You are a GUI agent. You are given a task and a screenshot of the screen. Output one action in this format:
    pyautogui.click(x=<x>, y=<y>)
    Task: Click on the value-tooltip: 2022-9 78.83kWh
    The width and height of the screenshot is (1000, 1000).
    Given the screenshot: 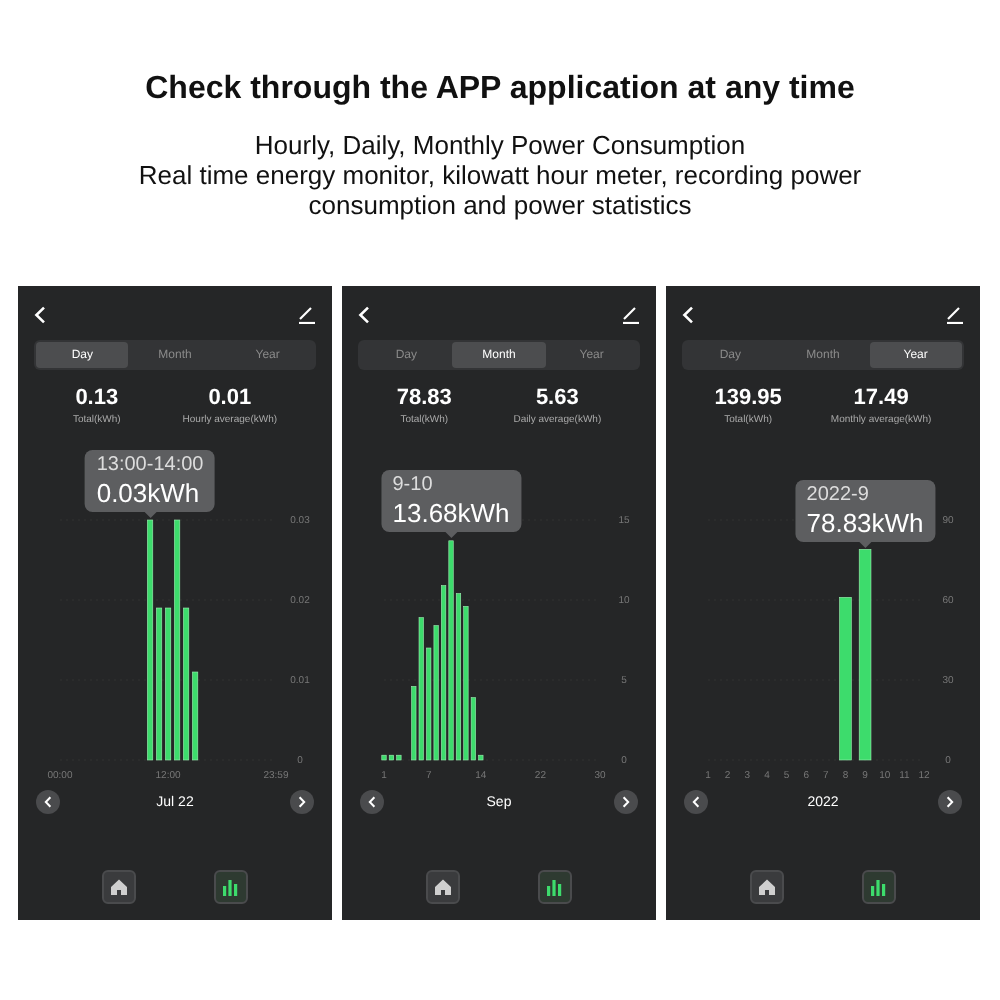 What is the action you would take?
    pyautogui.click(x=865, y=510)
    